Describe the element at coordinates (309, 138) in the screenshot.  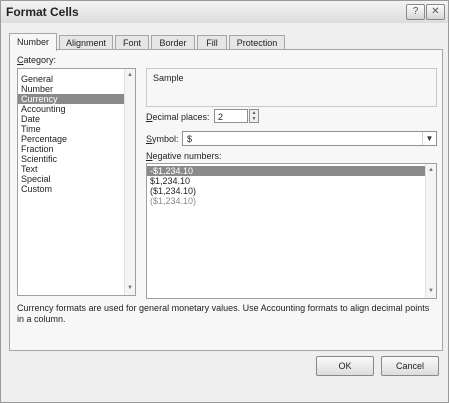
I see `symbol-select: $ ▼` at that location.